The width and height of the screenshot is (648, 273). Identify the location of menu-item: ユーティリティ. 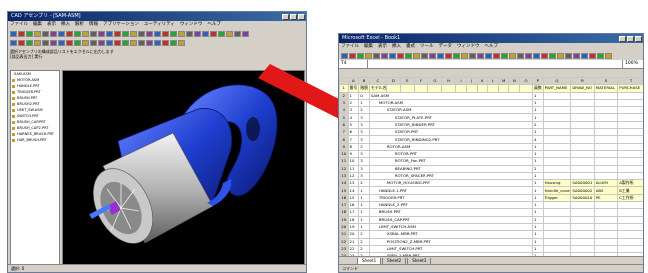
(159, 25).